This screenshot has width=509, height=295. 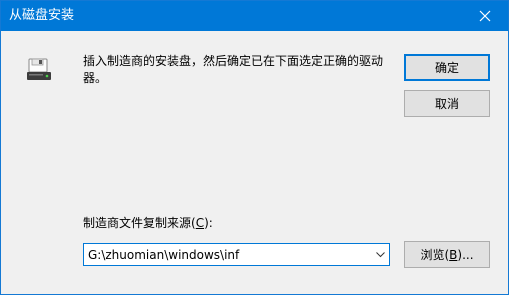 What do you see at coordinates (254, 16) in the screenshot?
I see `title-bar: 从磁盘安装` at bounding box center [254, 16].